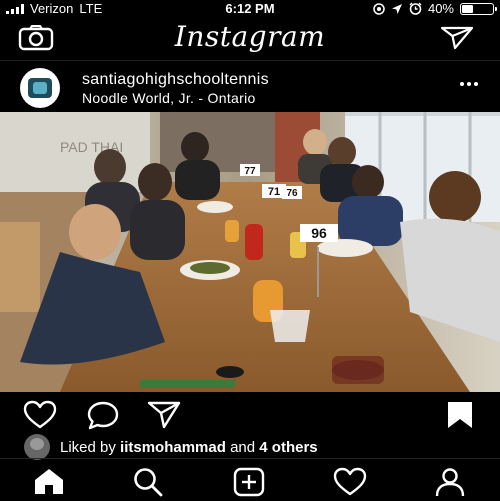 The width and height of the screenshot is (500, 501). What do you see at coordinates (415, 8) in the screenshot?
I see `alarm-icon` at bounding box center [415, 8].